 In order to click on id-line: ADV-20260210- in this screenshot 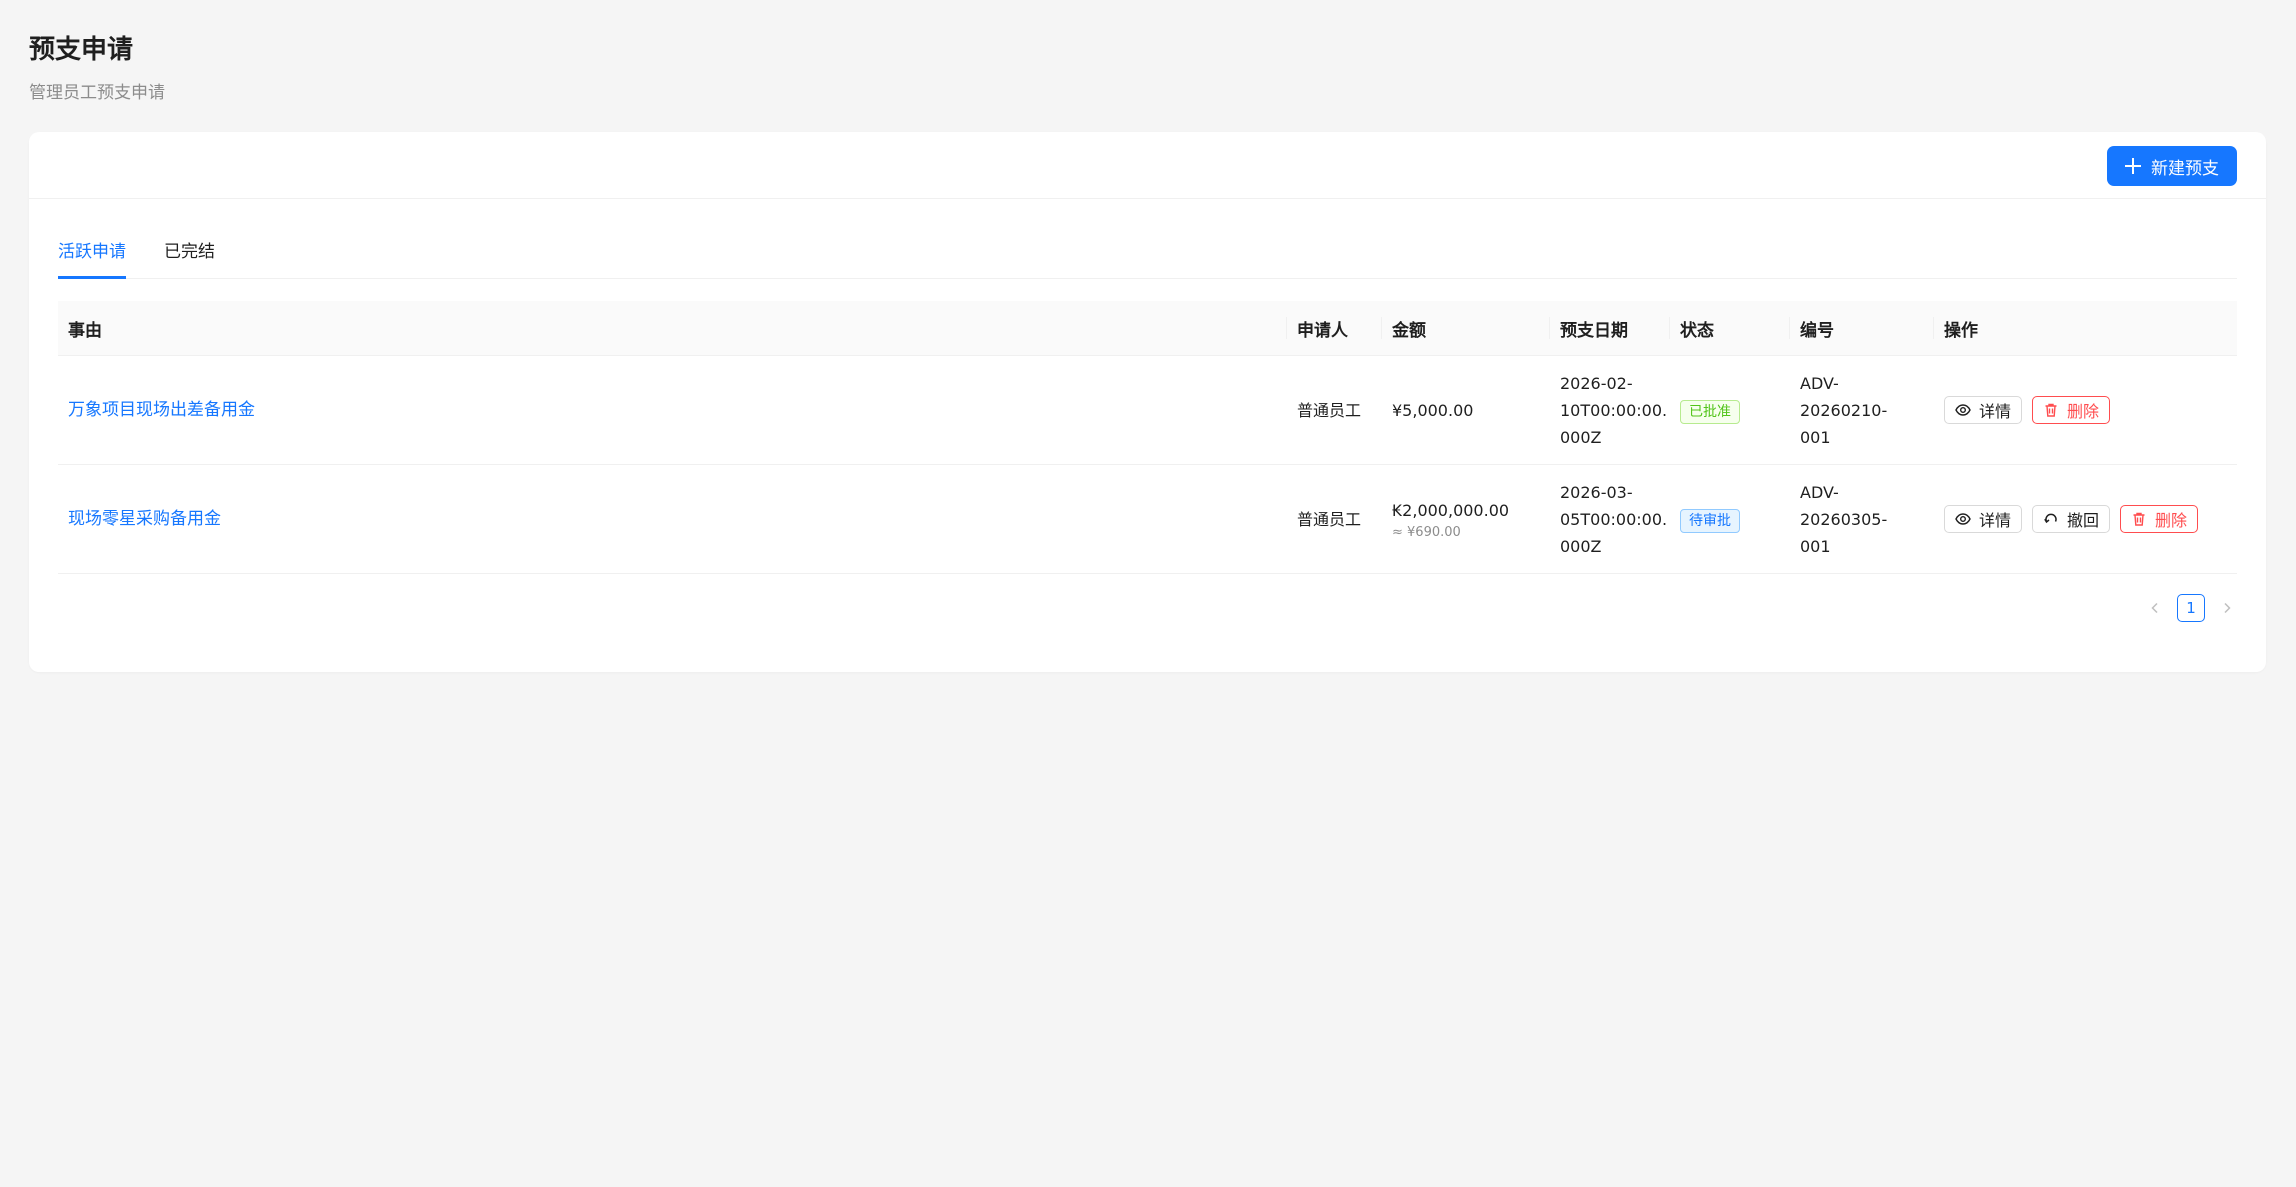, I will do `click(1844, 396)`.